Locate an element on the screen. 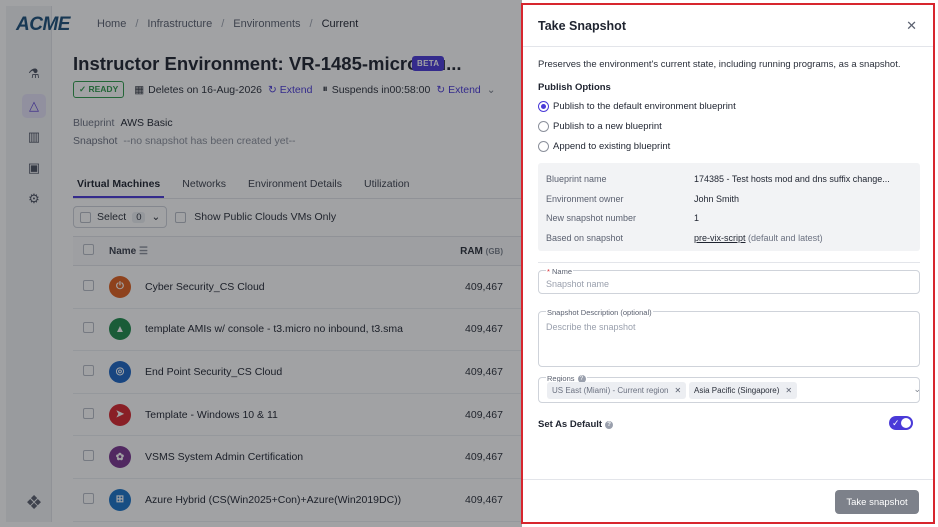 Image resolution: width=938 pixels, height=527 pixels. help-icon: ? is located at coordinates (609, 424).